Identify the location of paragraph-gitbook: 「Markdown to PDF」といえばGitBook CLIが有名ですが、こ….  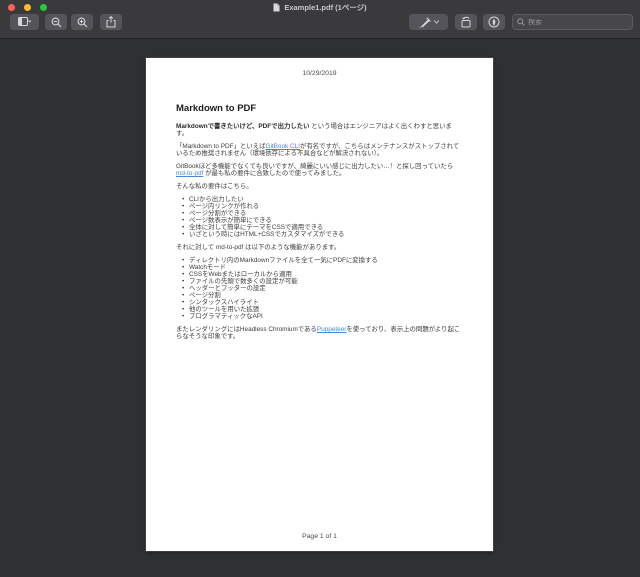
(319, 150).